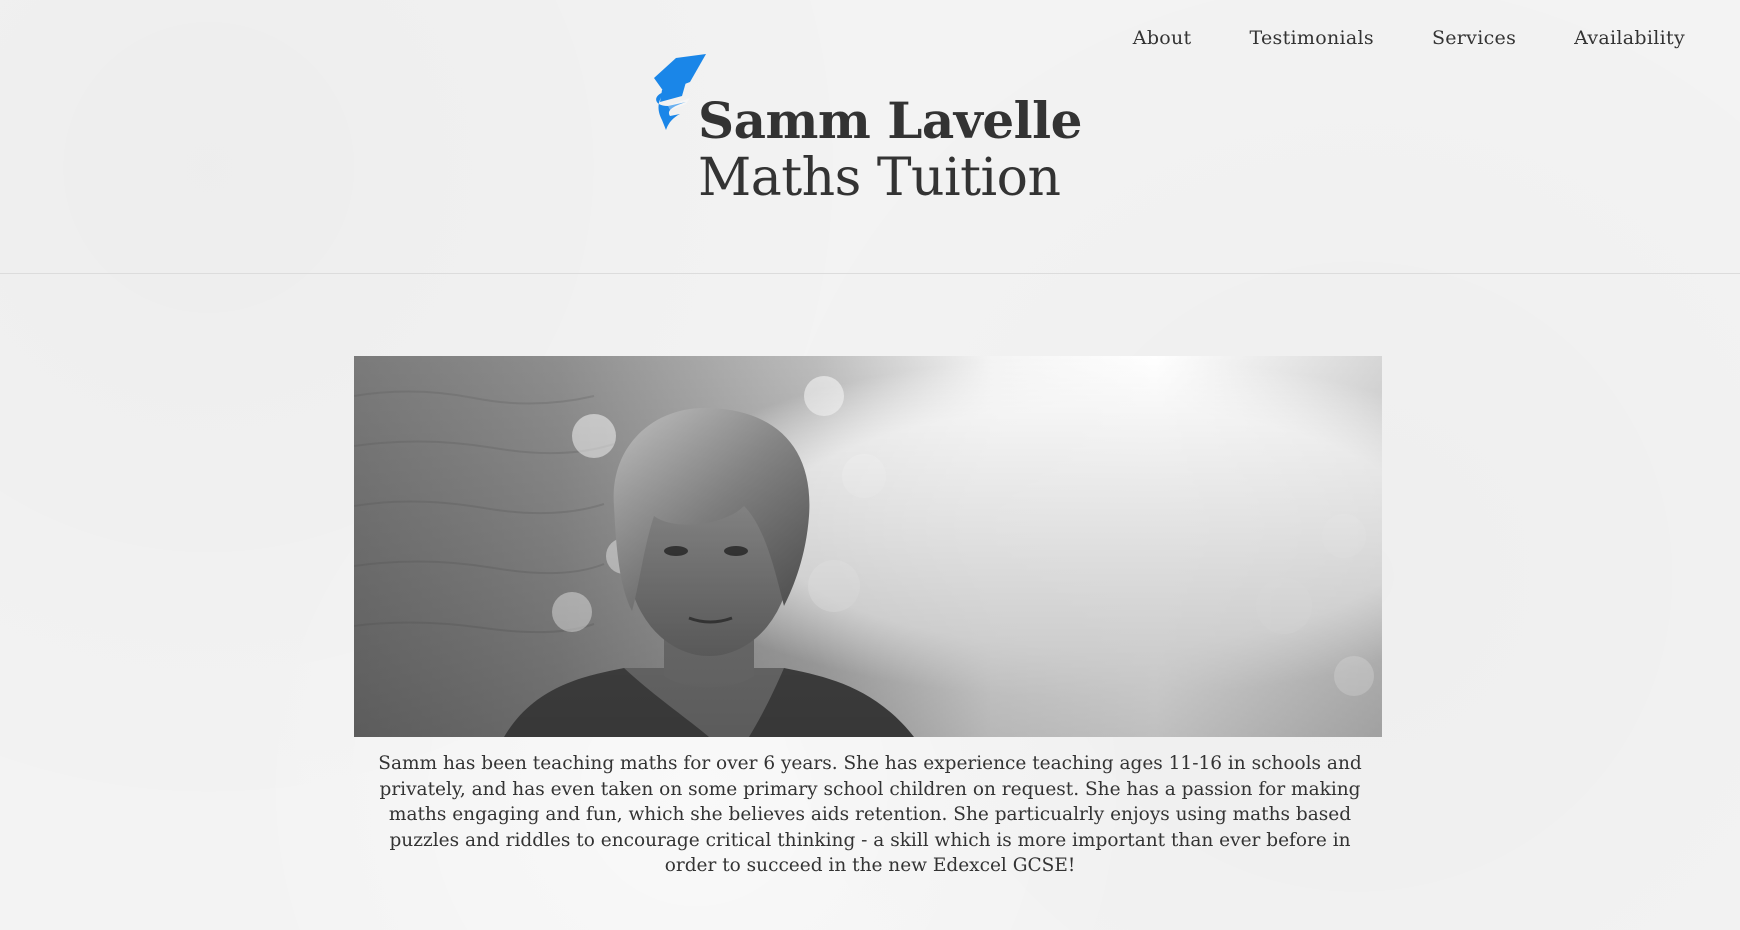  Describe the element at coordinates (1474, 38) in the screenshot. I see `nav-link-services: Services` at that location.